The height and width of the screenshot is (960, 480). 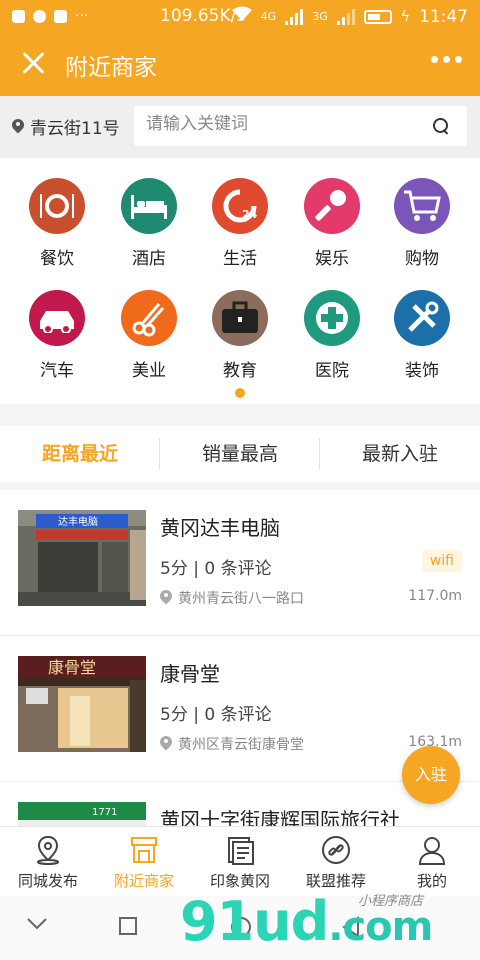 I want to click on gallery-icon, so click(x=60, y=16).